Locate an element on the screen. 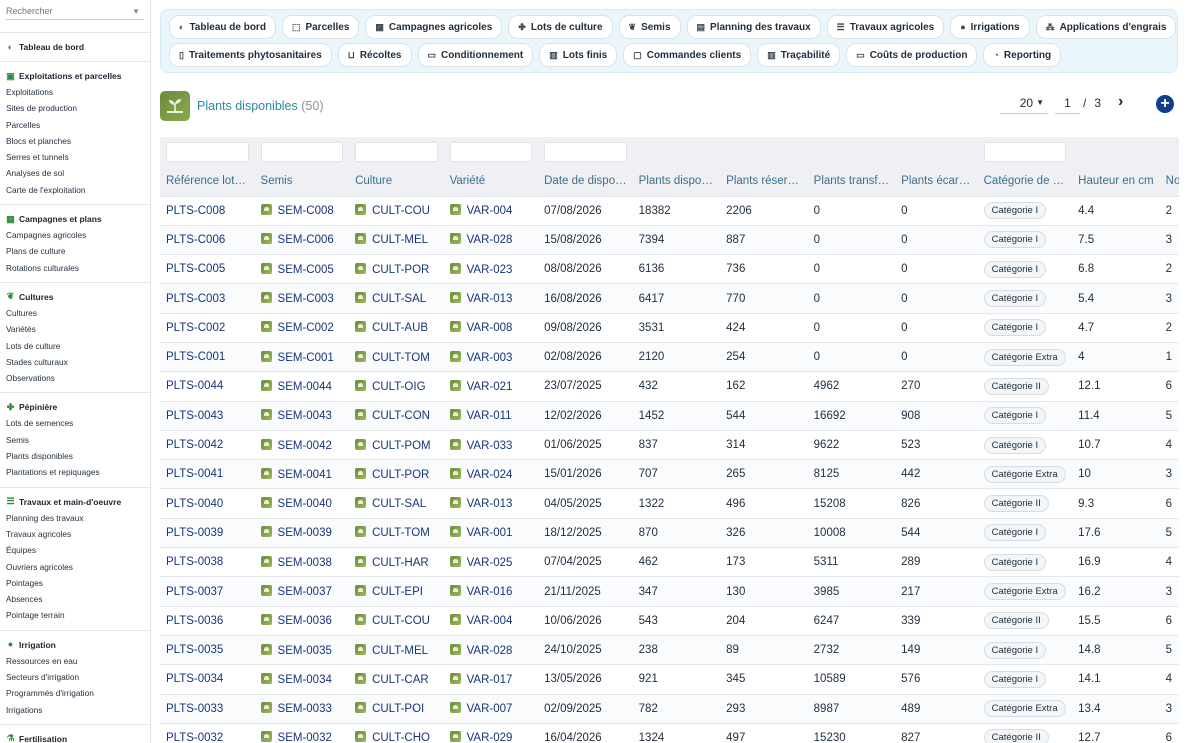 This screenshot has height=743, width=1200. table-cell: SEM-C005 is located at coordinates (302, 269).